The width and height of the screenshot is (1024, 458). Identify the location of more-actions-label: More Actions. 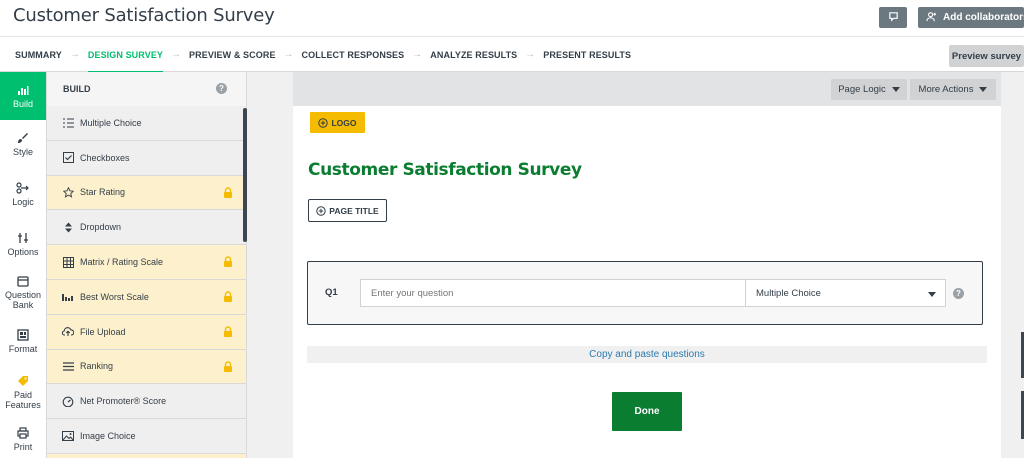
(946, 89).